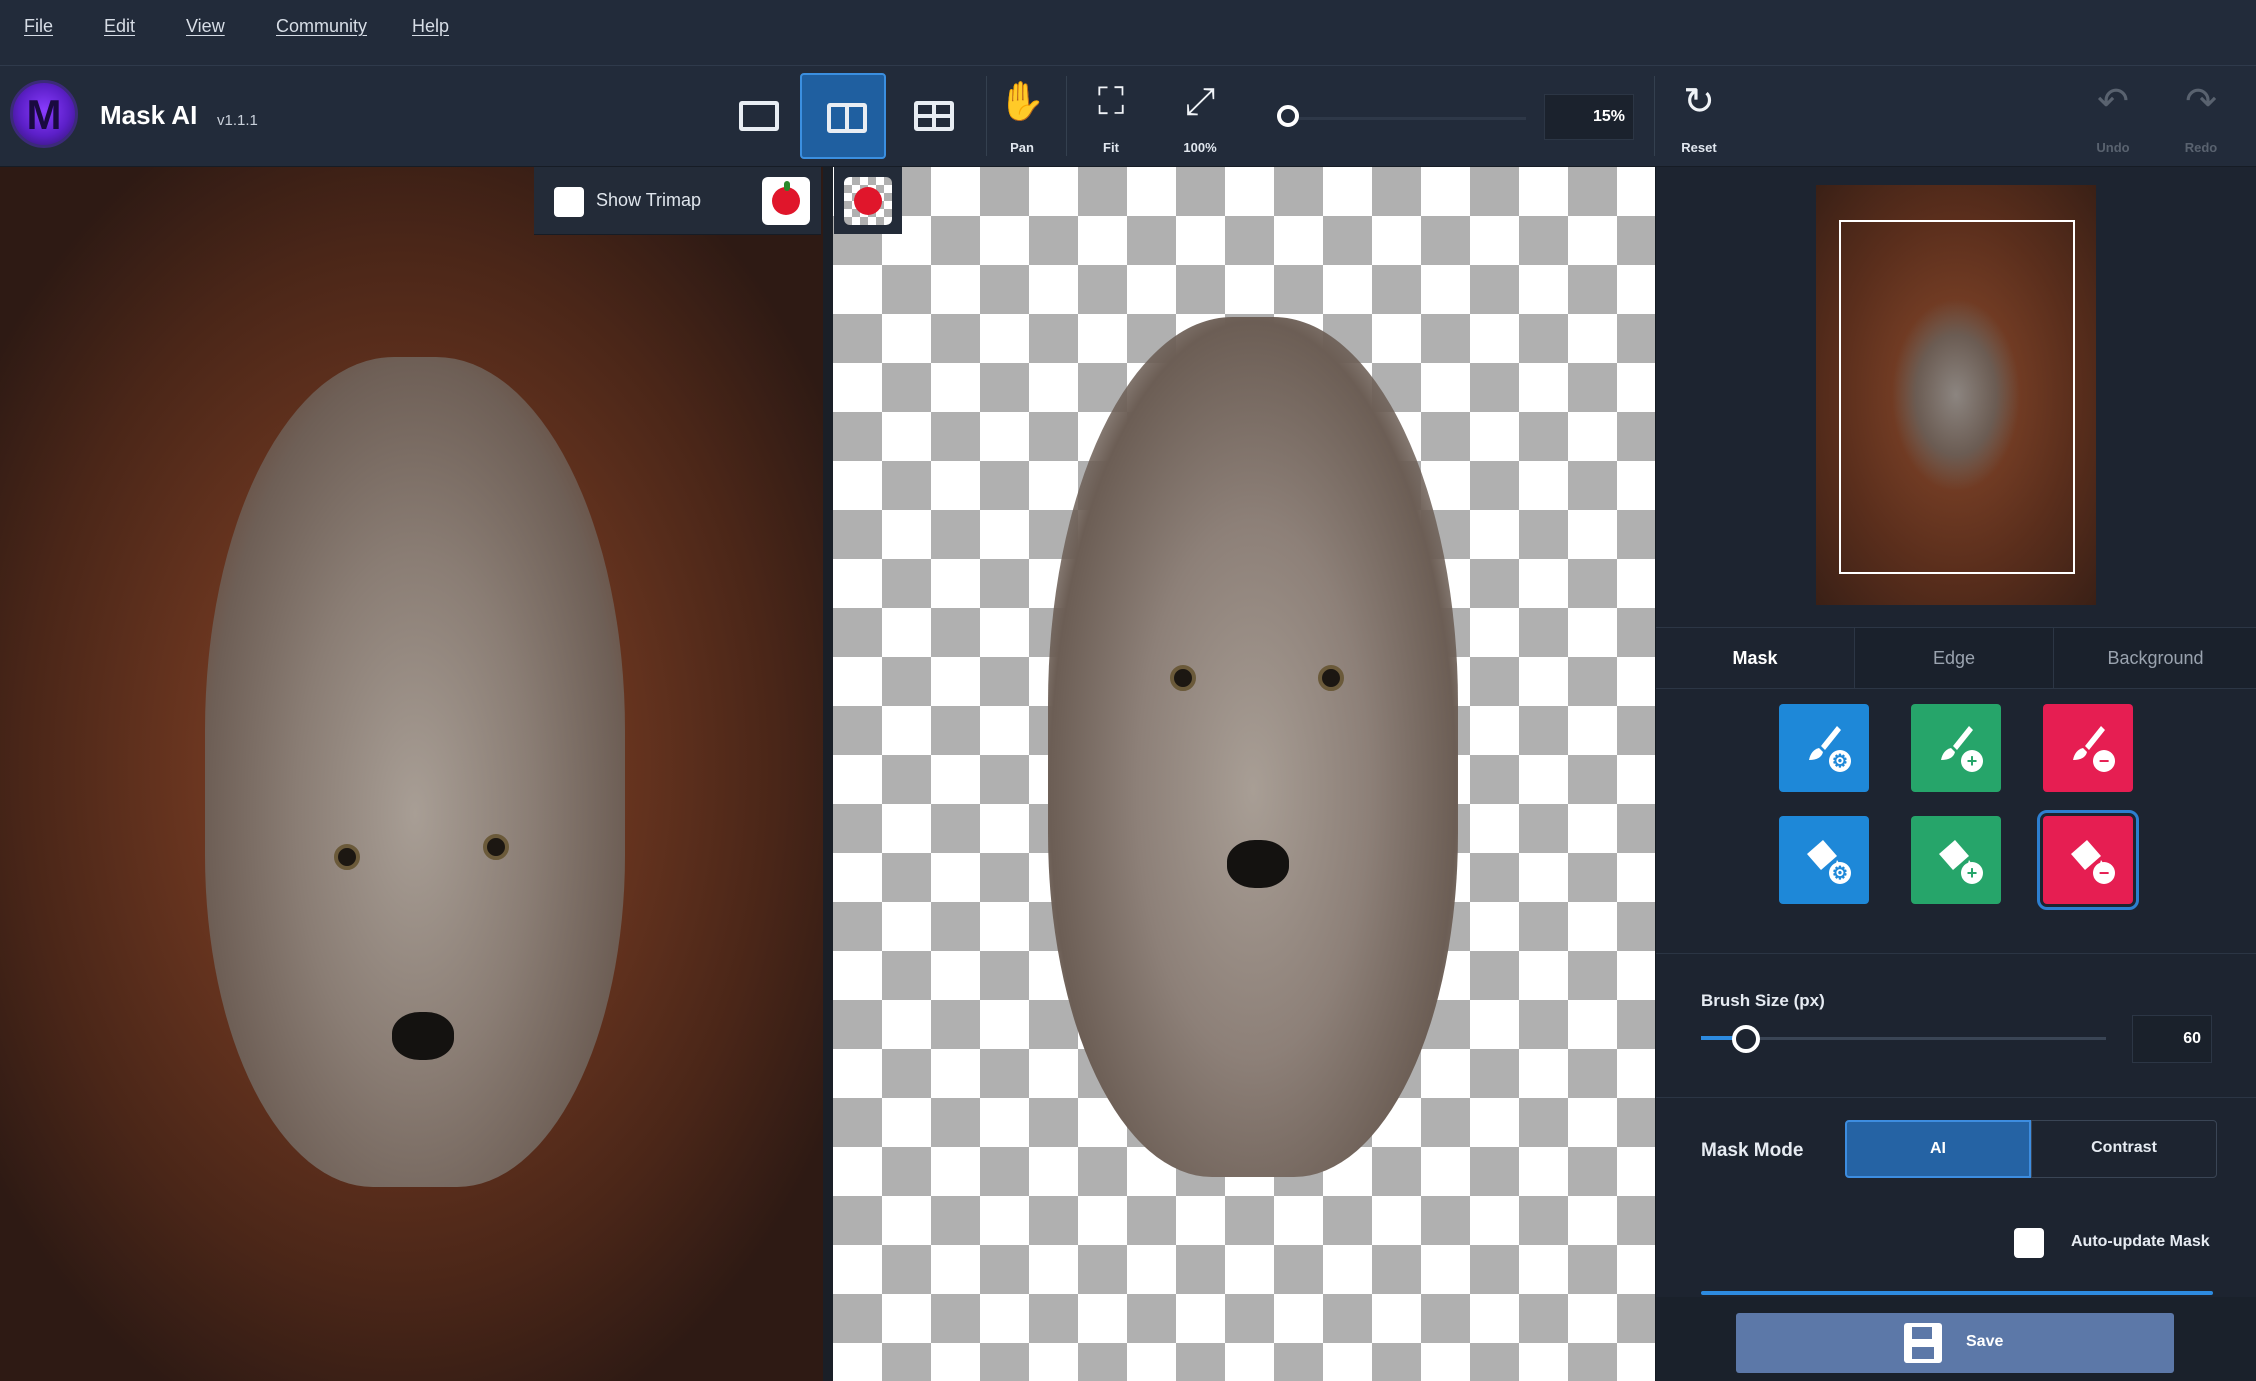  What do you see at coordinates (1755, 658) in the screenshot?
I see `tab-mask: Mask` at bounding box center [1755, 658].